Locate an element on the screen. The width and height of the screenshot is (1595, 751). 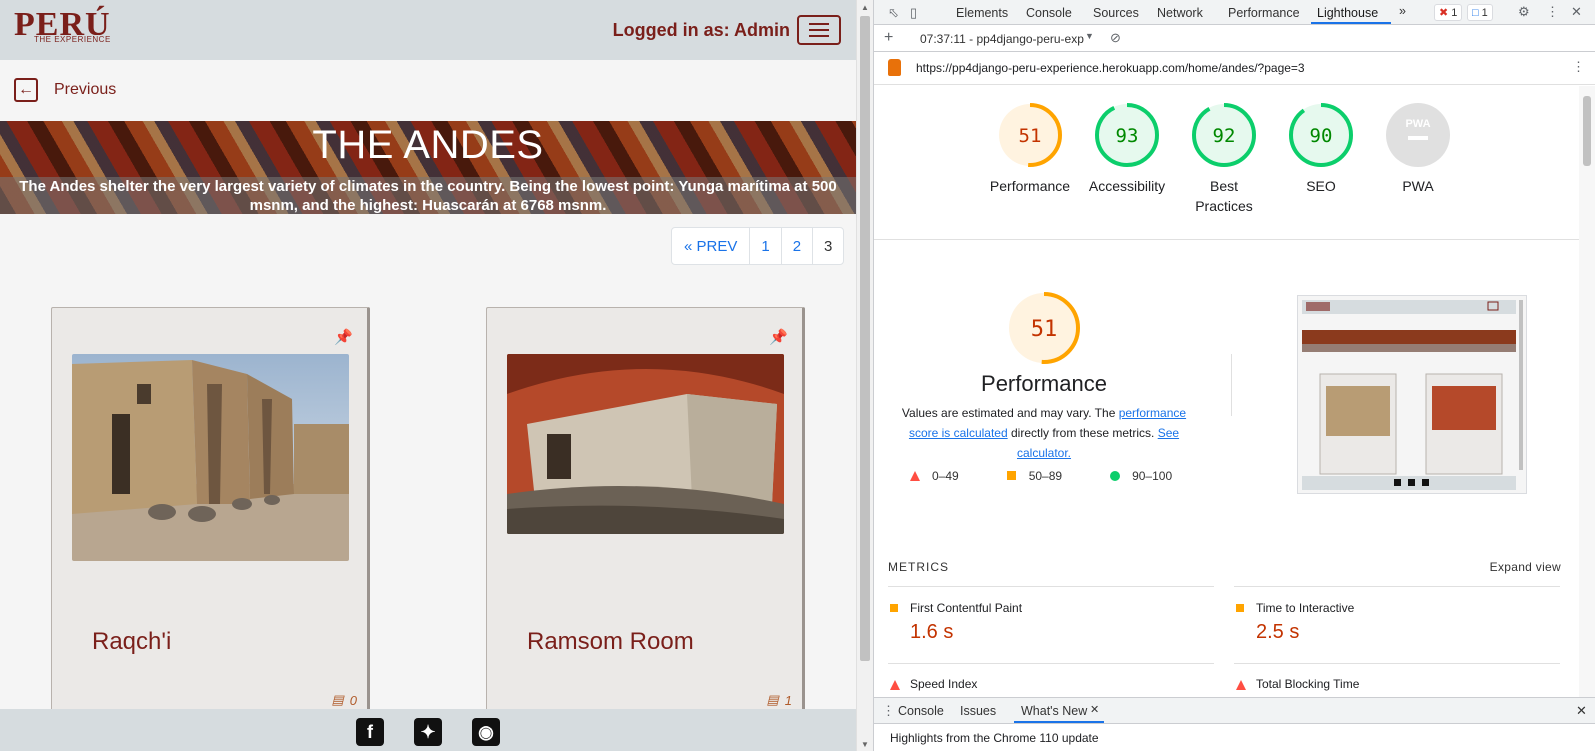
menu-toggle-button is located at coordinates (819, 30).